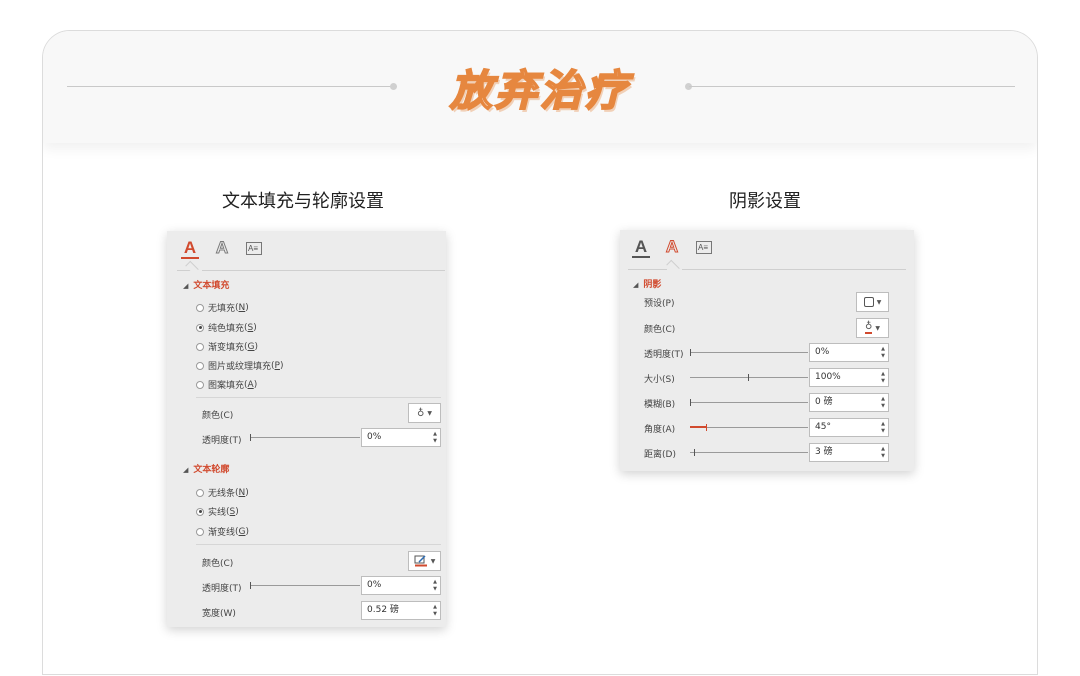  Describe the element at coordinates (660, 455) in the screenshot. I see `shadow-distance-label: 距离(D)` at that location.